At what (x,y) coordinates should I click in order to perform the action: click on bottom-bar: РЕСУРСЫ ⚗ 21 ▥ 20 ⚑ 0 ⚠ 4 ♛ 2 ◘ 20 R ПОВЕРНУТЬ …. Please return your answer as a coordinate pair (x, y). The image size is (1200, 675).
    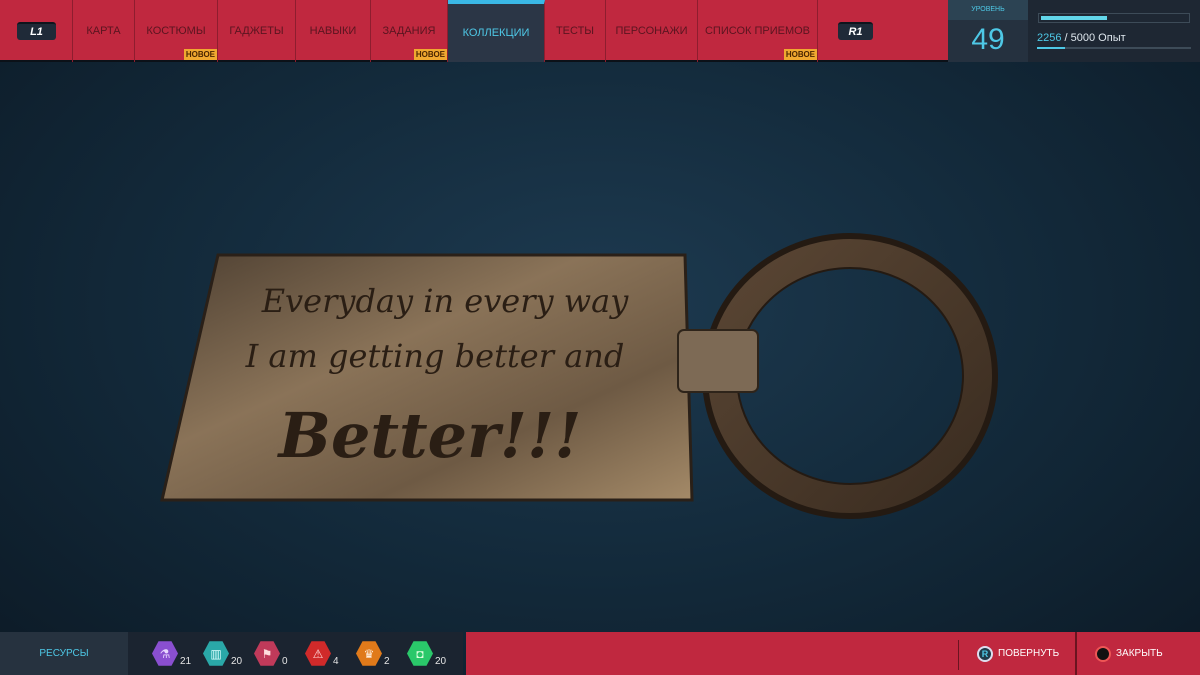
    Looking at the image, I should click on (600, 653).